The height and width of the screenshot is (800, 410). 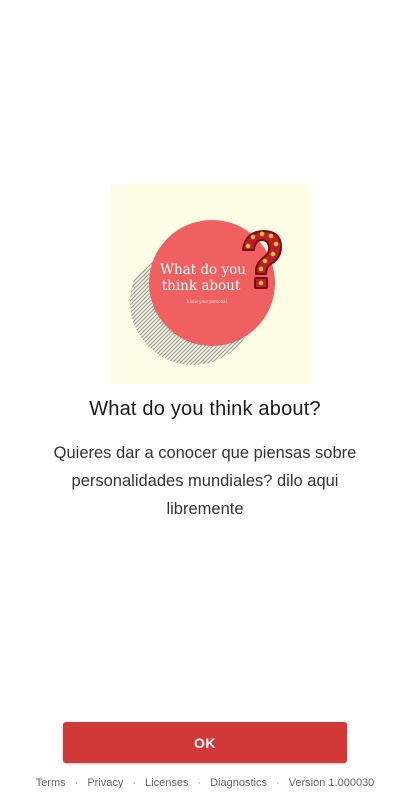 I want to click on licenses-link: Licenses, so click(x=166, y=783).